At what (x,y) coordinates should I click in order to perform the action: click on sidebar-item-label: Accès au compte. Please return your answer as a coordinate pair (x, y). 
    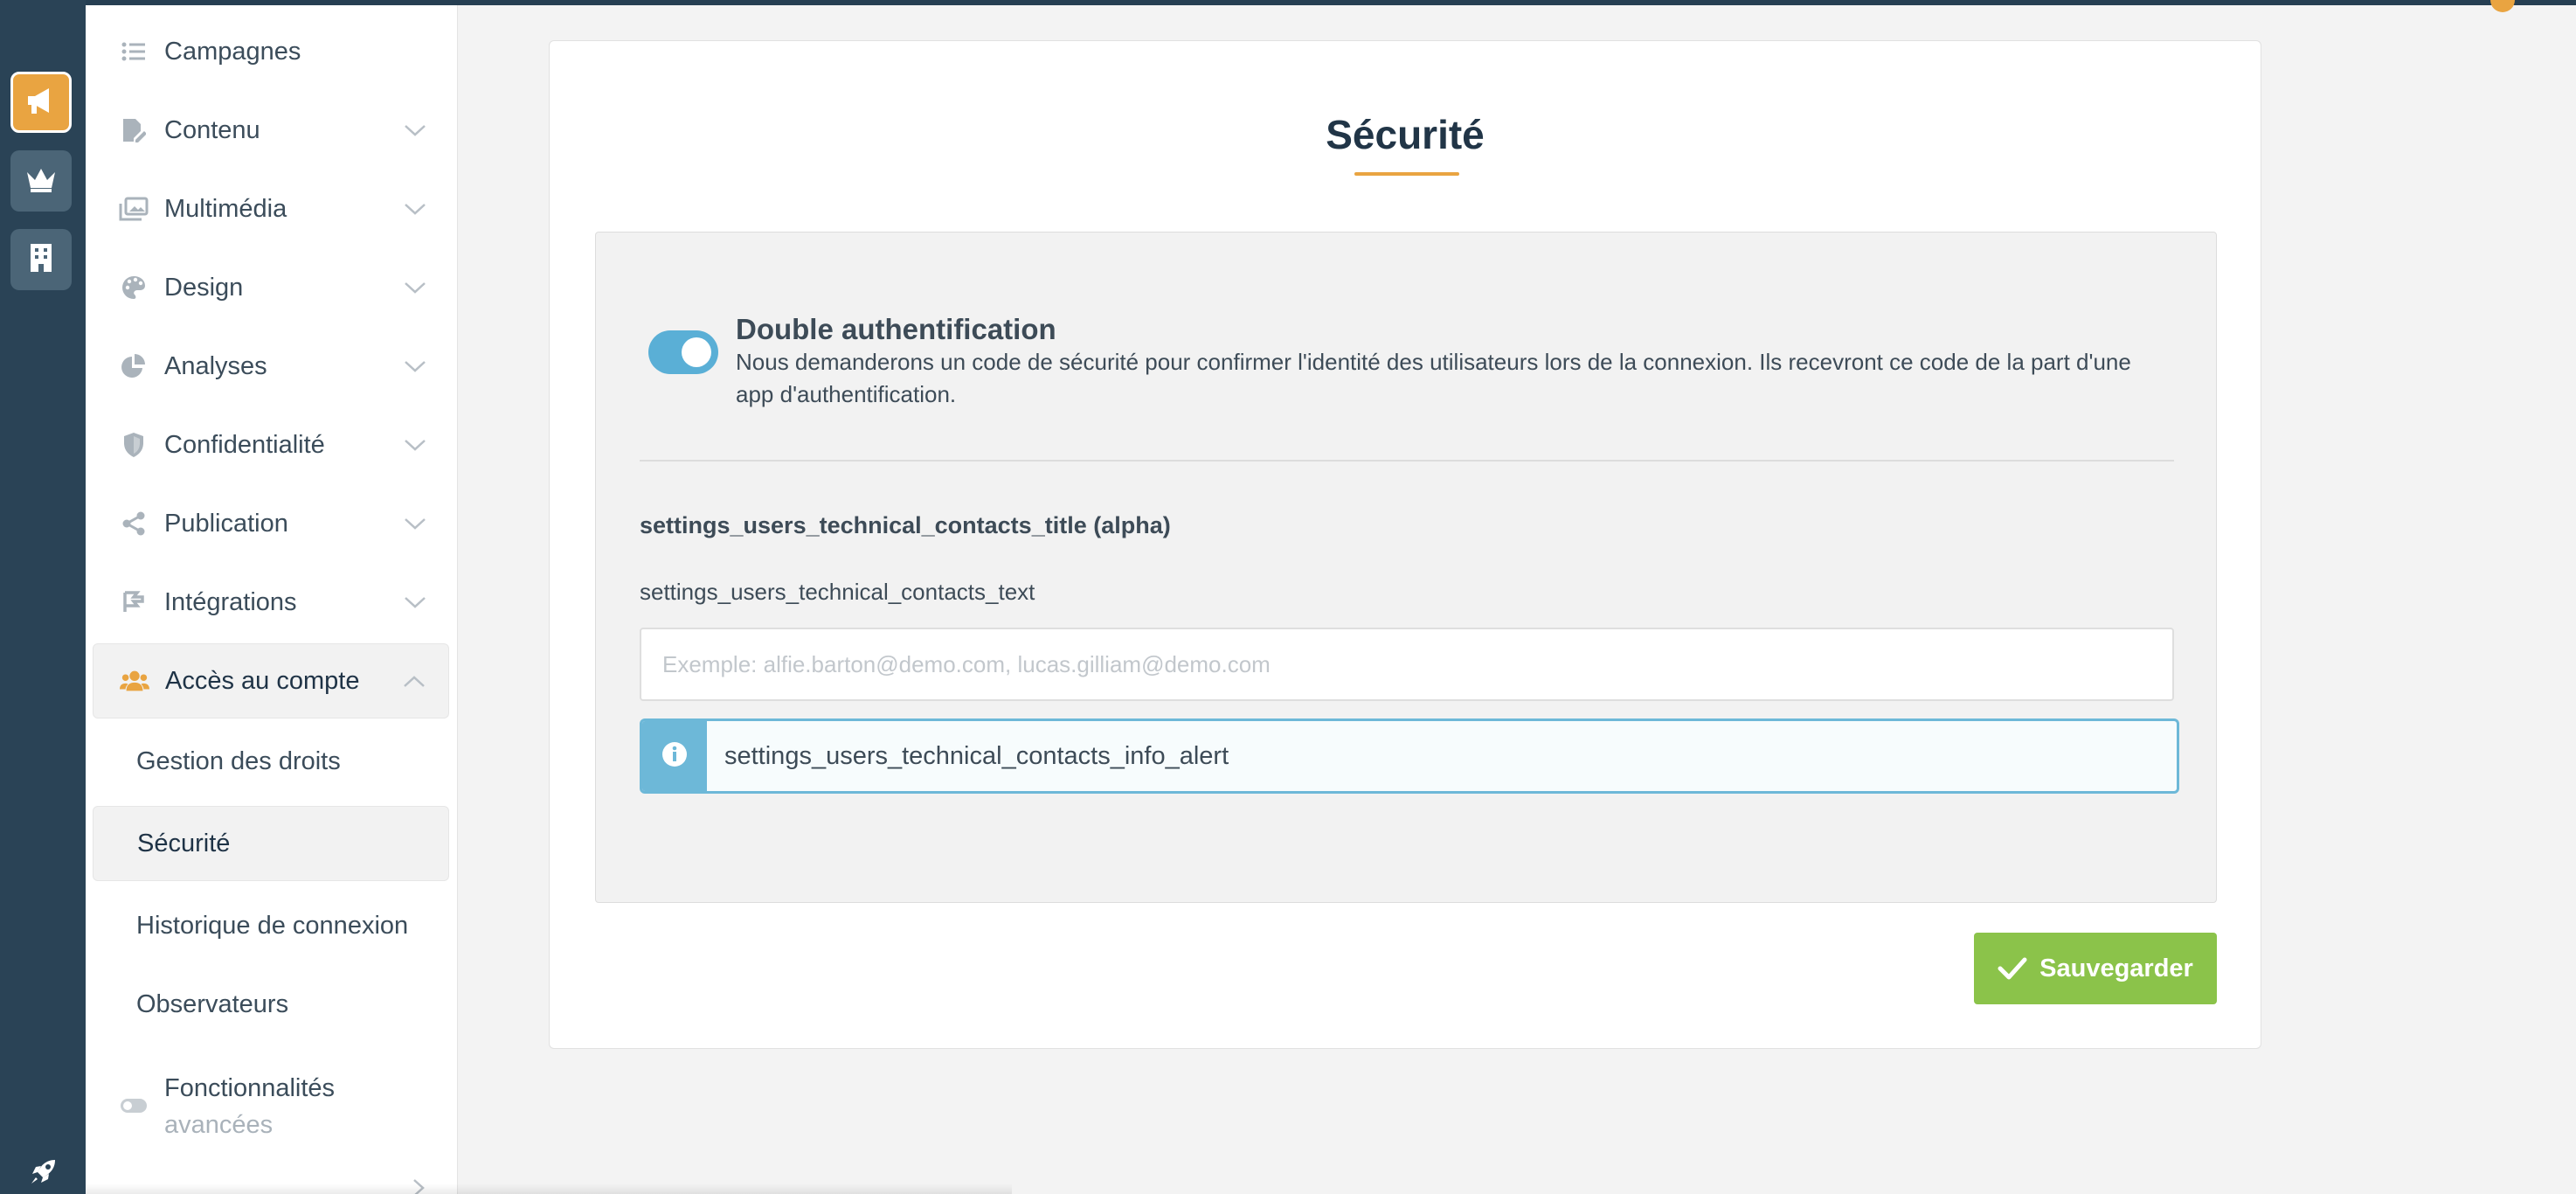
    Looking at the image, I should click on (262, 681).